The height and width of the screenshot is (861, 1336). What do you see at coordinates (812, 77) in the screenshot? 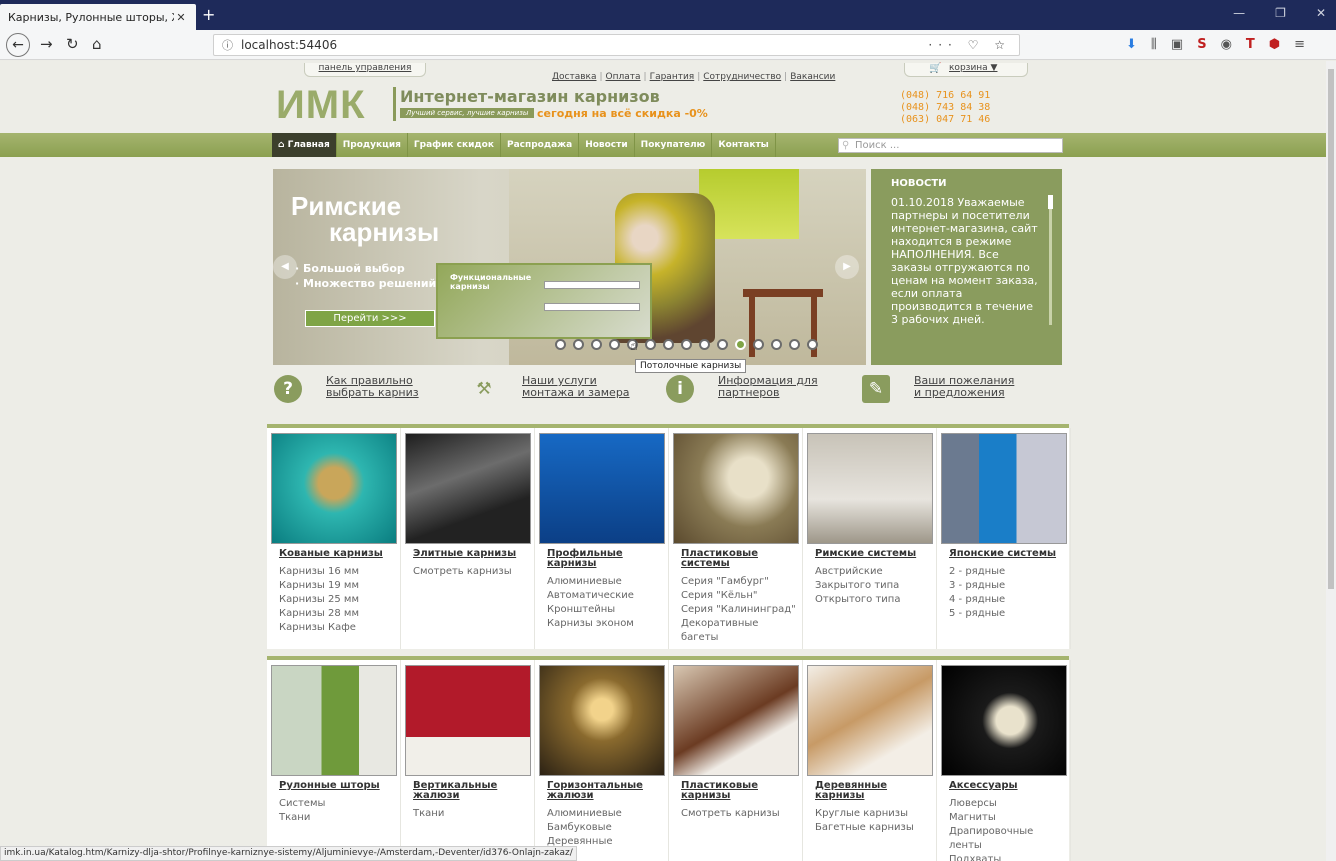
I see `vacancies-link: Вакансии` at bounding box center [812, 77].